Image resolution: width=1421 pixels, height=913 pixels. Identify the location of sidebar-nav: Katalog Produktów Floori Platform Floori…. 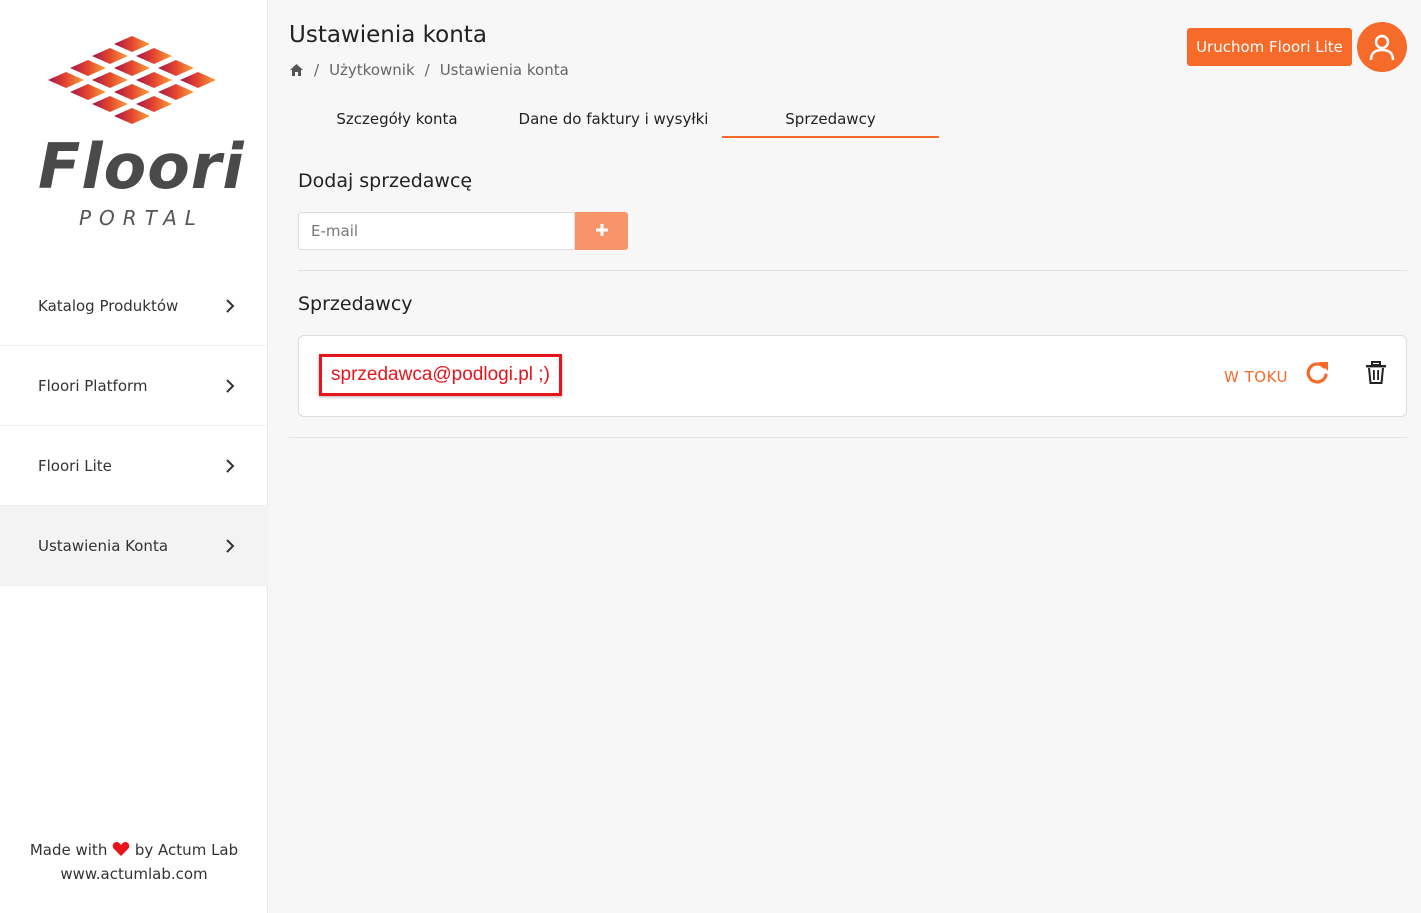
(134, 426).